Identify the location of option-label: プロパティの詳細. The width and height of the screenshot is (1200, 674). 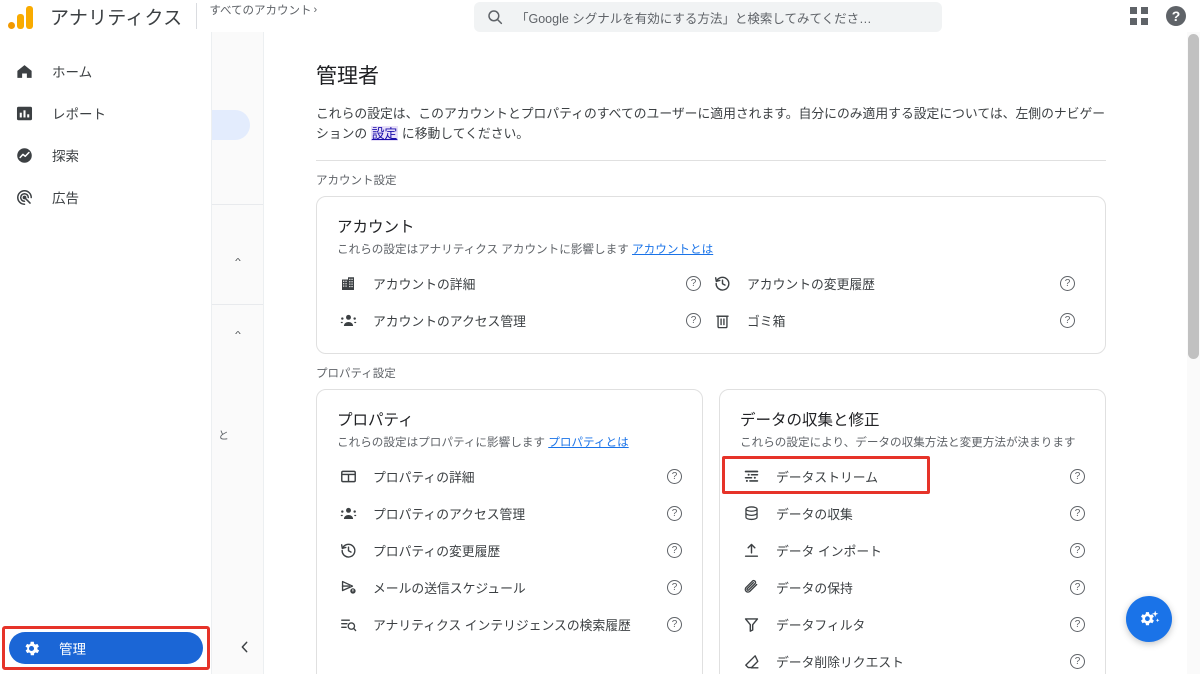
(424, 477).